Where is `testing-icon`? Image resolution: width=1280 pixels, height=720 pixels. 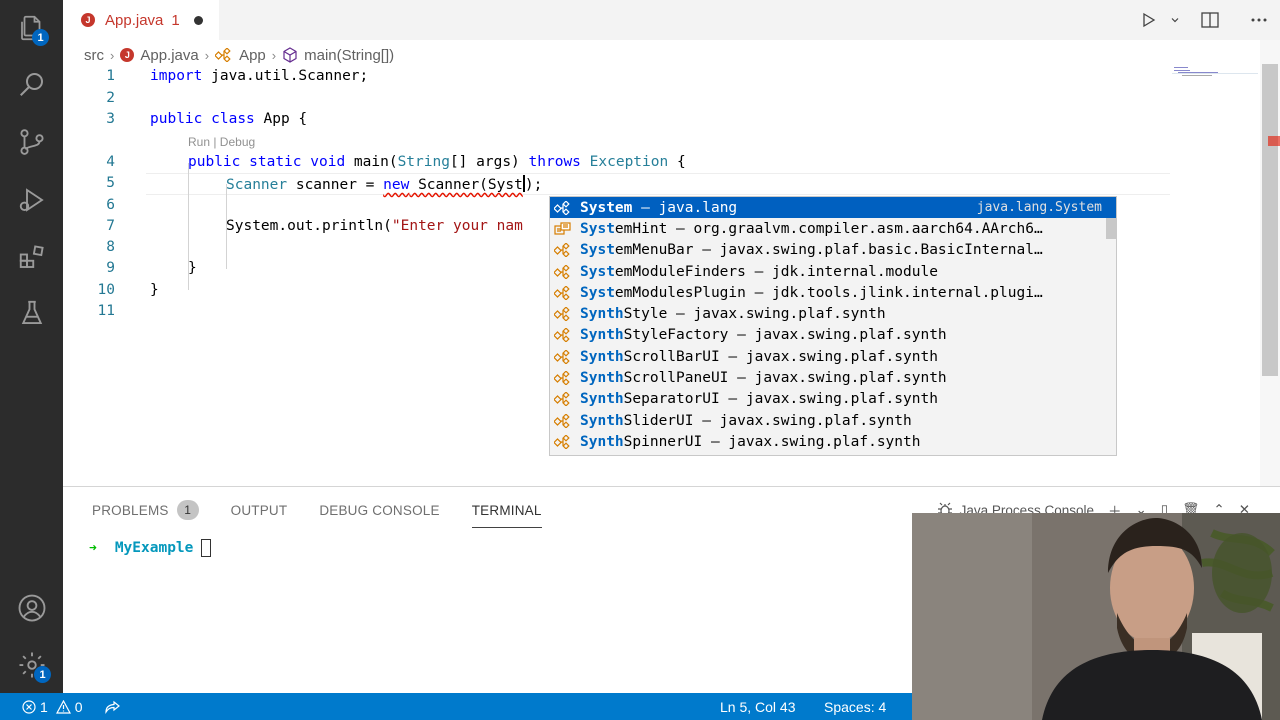 testing-icon is located at coordinates (31, 313).